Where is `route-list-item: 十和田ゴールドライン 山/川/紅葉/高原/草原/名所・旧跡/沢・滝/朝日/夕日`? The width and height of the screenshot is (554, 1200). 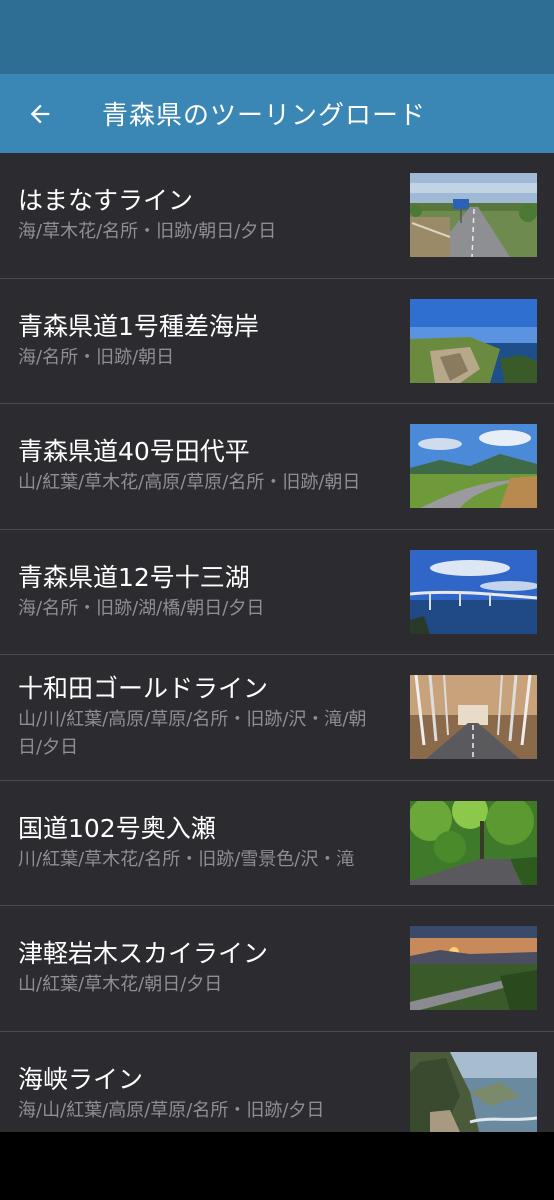
route-list-item: 十和田ゴールドライン 山/川/紅葉/高原/草原/名所・旧跡/沢・滝/朝日/夕日 is located at coordinates (277, 718).